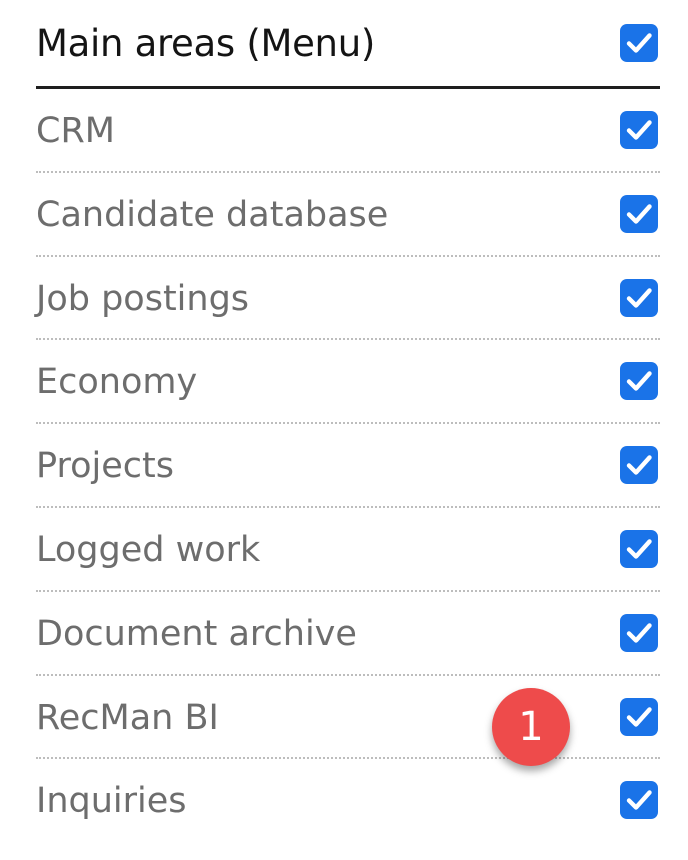  I want to click on candidate-database-checkbox, so click(639, 213).